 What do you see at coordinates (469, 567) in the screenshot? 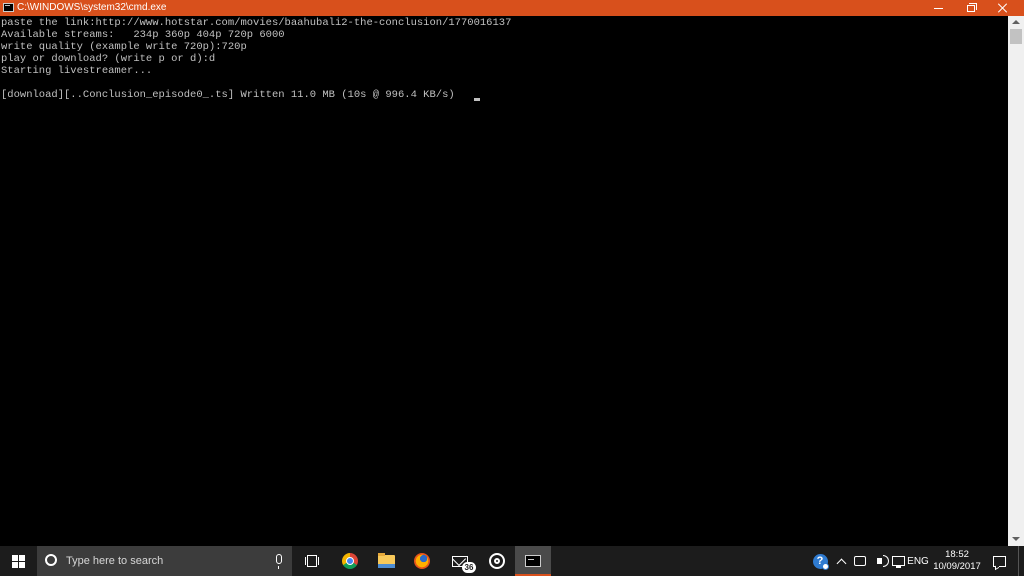
I see `mail-unread-badge: 36` at bounding box center [469, 567].